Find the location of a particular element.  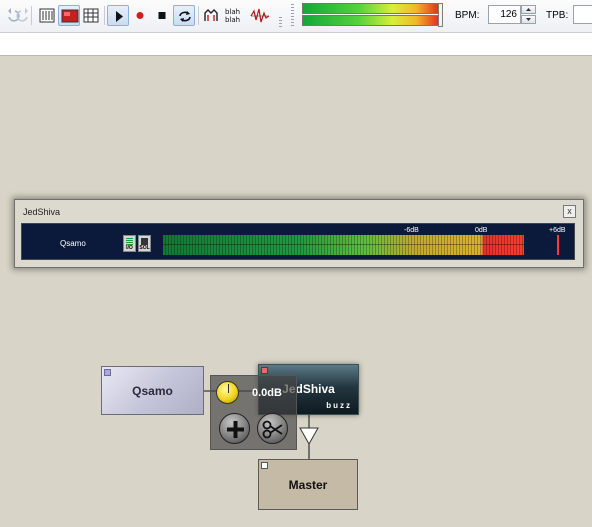

disconnect-button is located at coordinates (272, 428).